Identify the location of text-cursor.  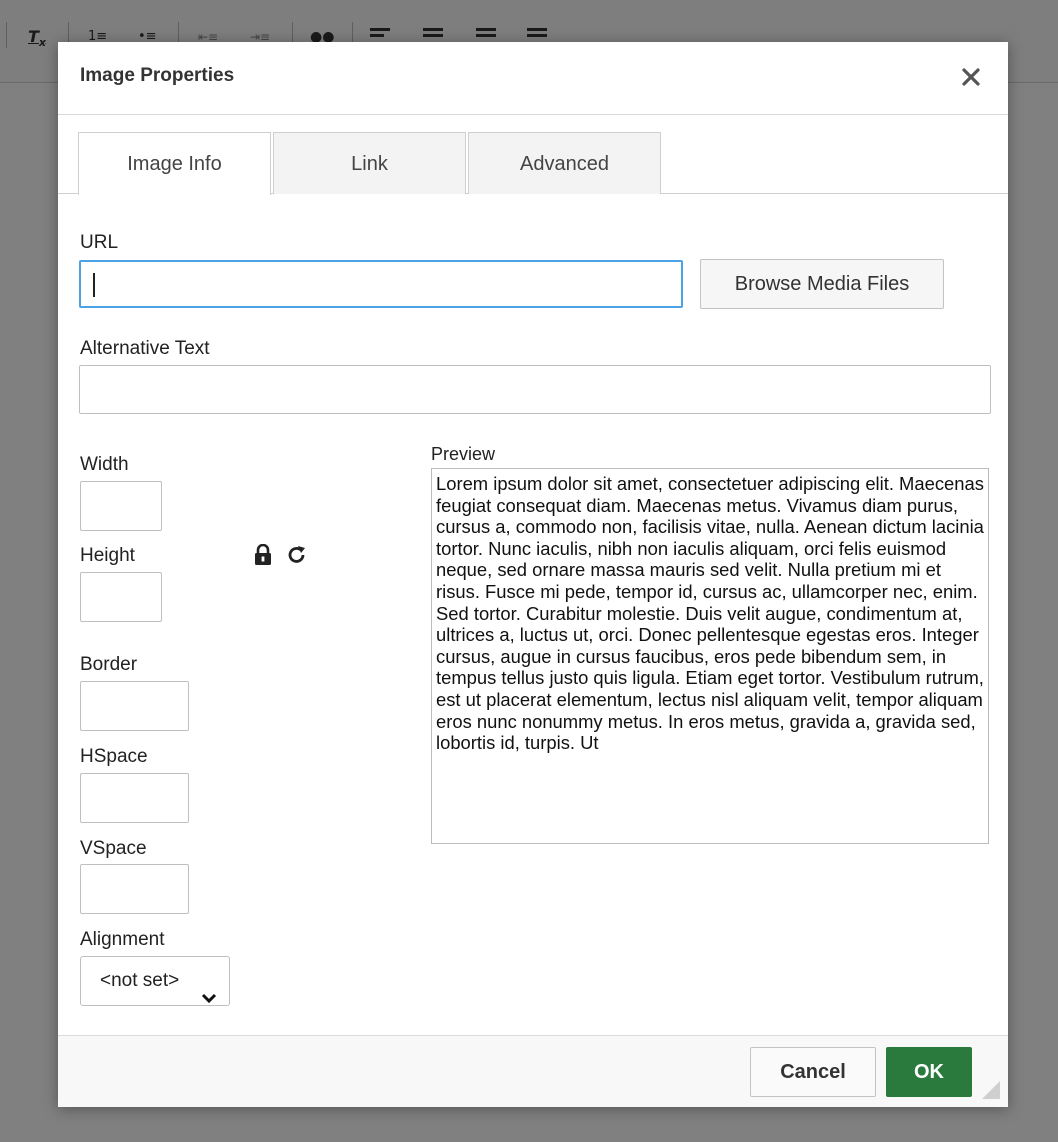
(94, 285).